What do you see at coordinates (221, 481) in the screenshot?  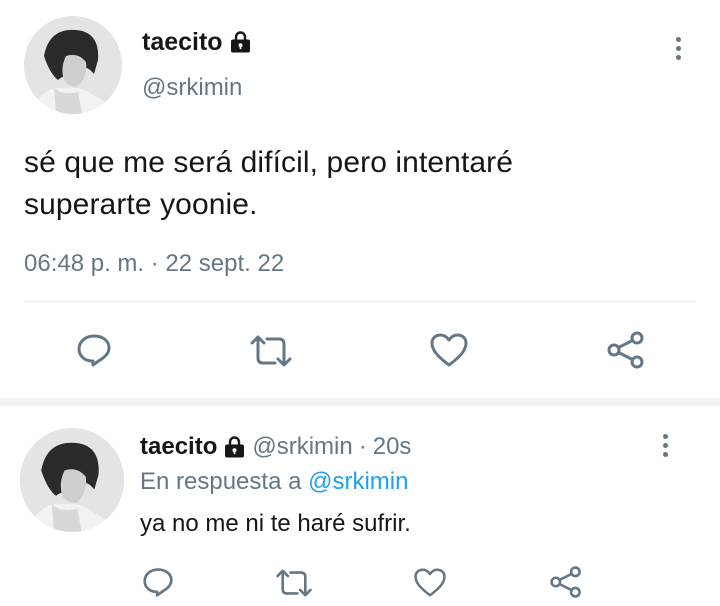 I see `replying-prefix: En respuesta a` at bounding box center [221, 481].